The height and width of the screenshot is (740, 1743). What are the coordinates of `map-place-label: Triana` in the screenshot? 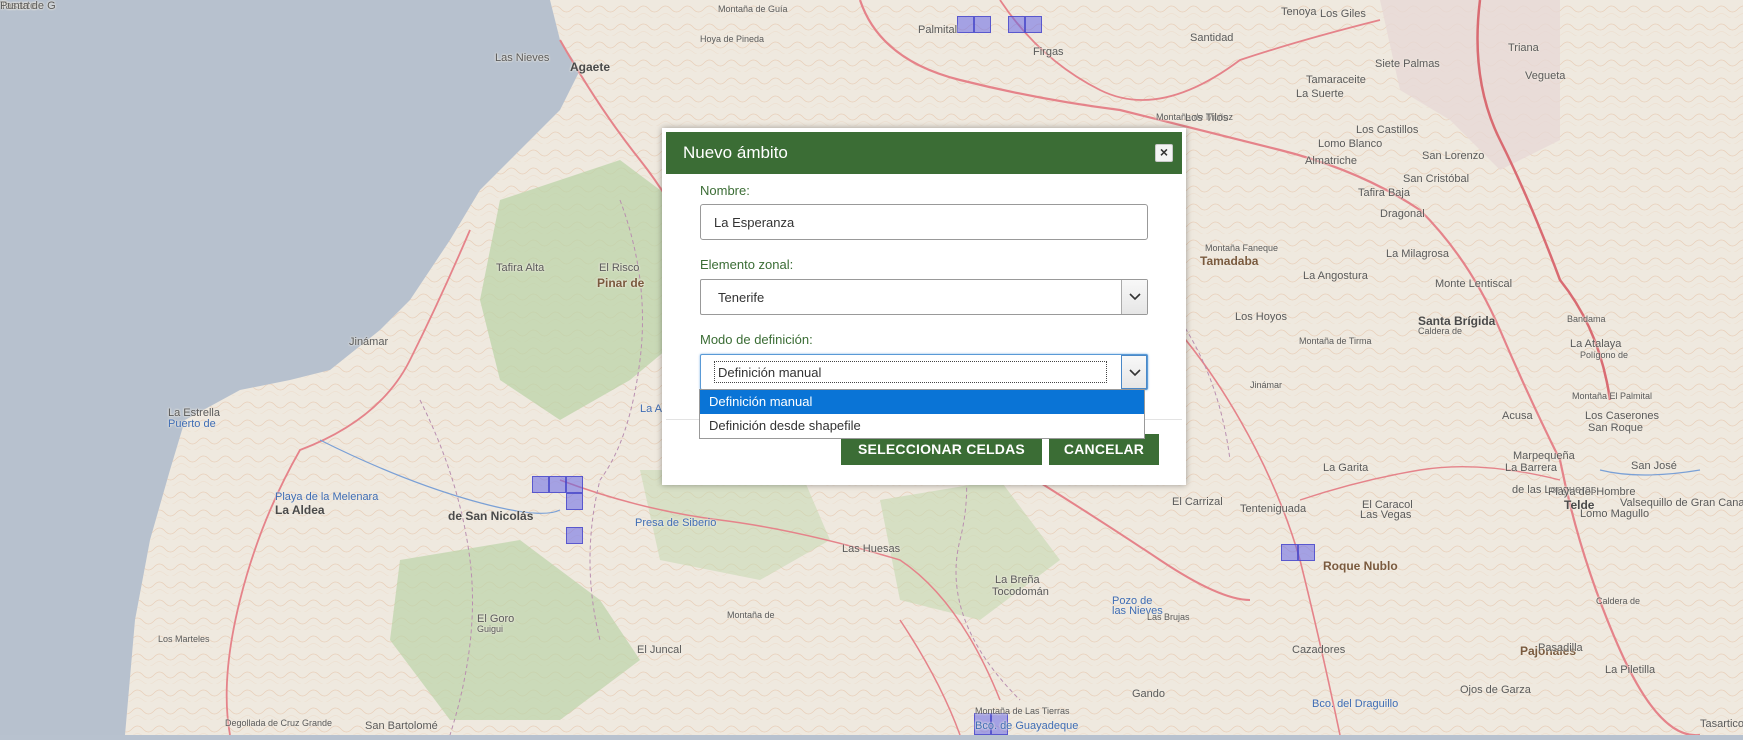 It's located at (1523, 48).